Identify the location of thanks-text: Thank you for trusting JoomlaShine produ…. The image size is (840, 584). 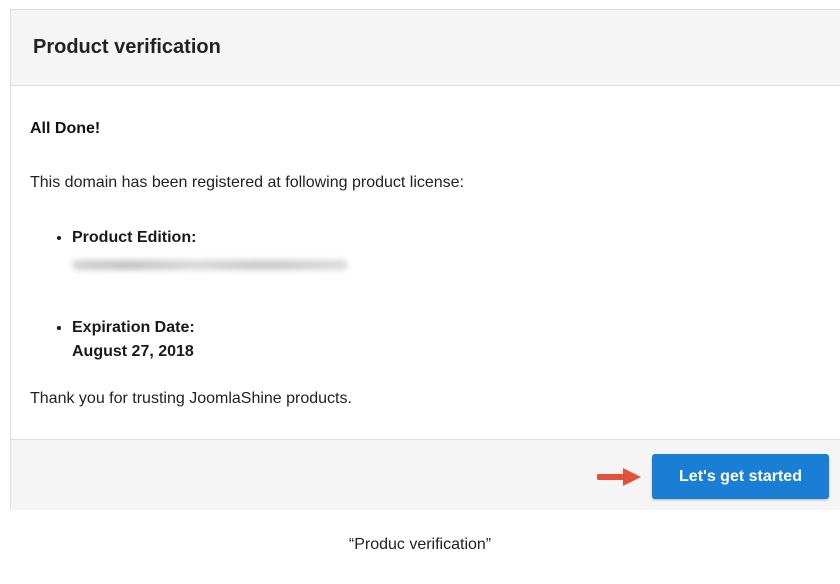
(191, 398).